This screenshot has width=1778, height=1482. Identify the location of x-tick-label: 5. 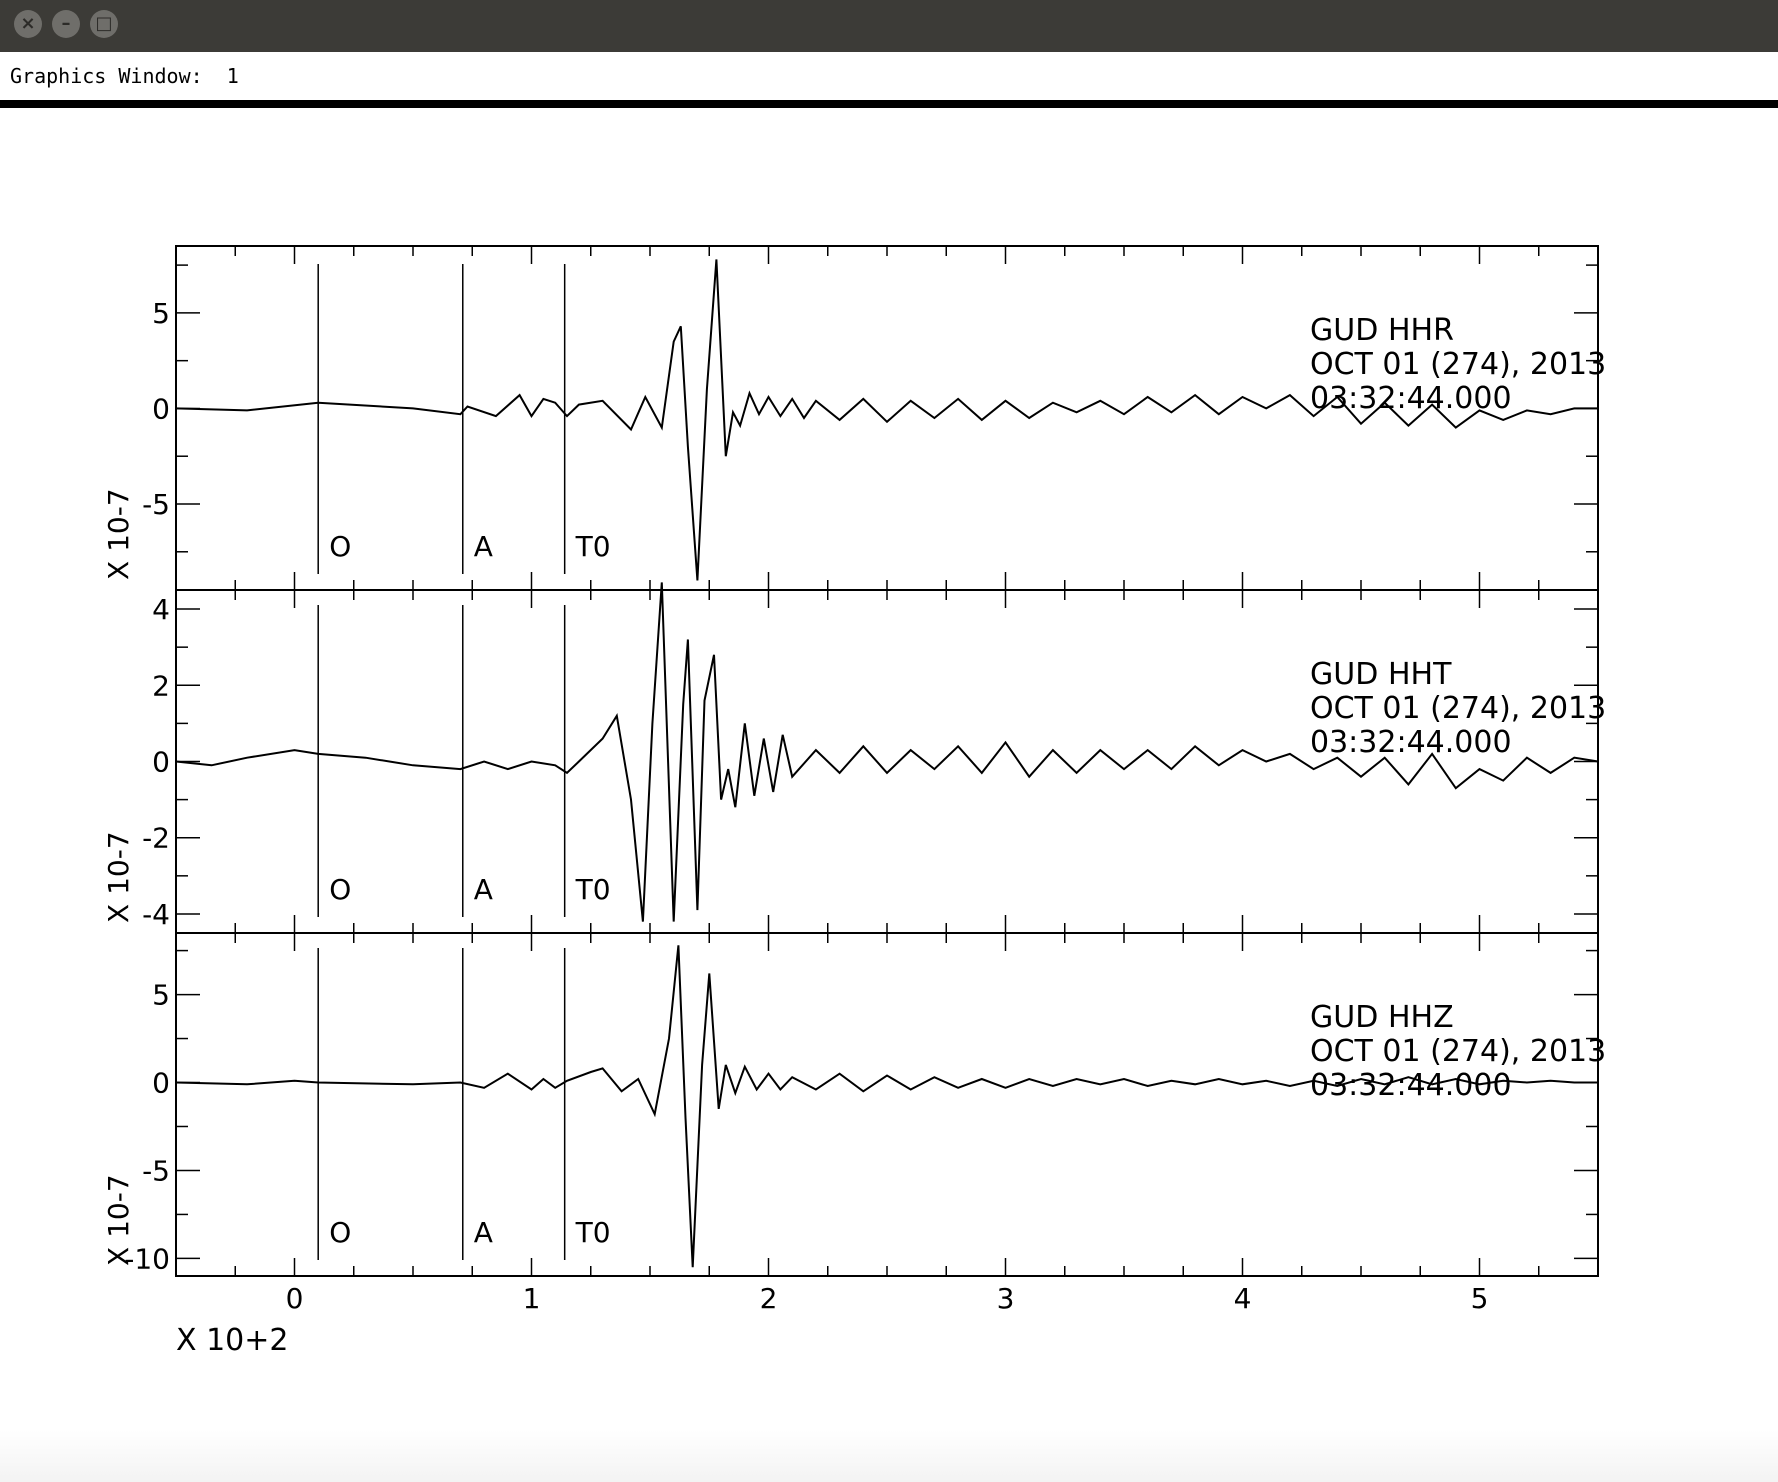
(1480, 1298).